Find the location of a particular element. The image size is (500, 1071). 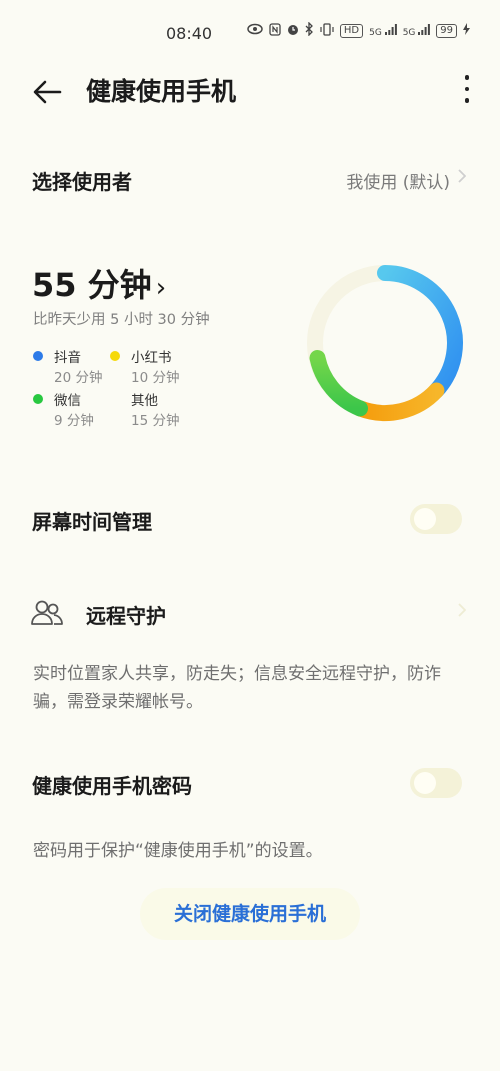

app-bar: 健康使用手机 is located at coordinates (250, 91).